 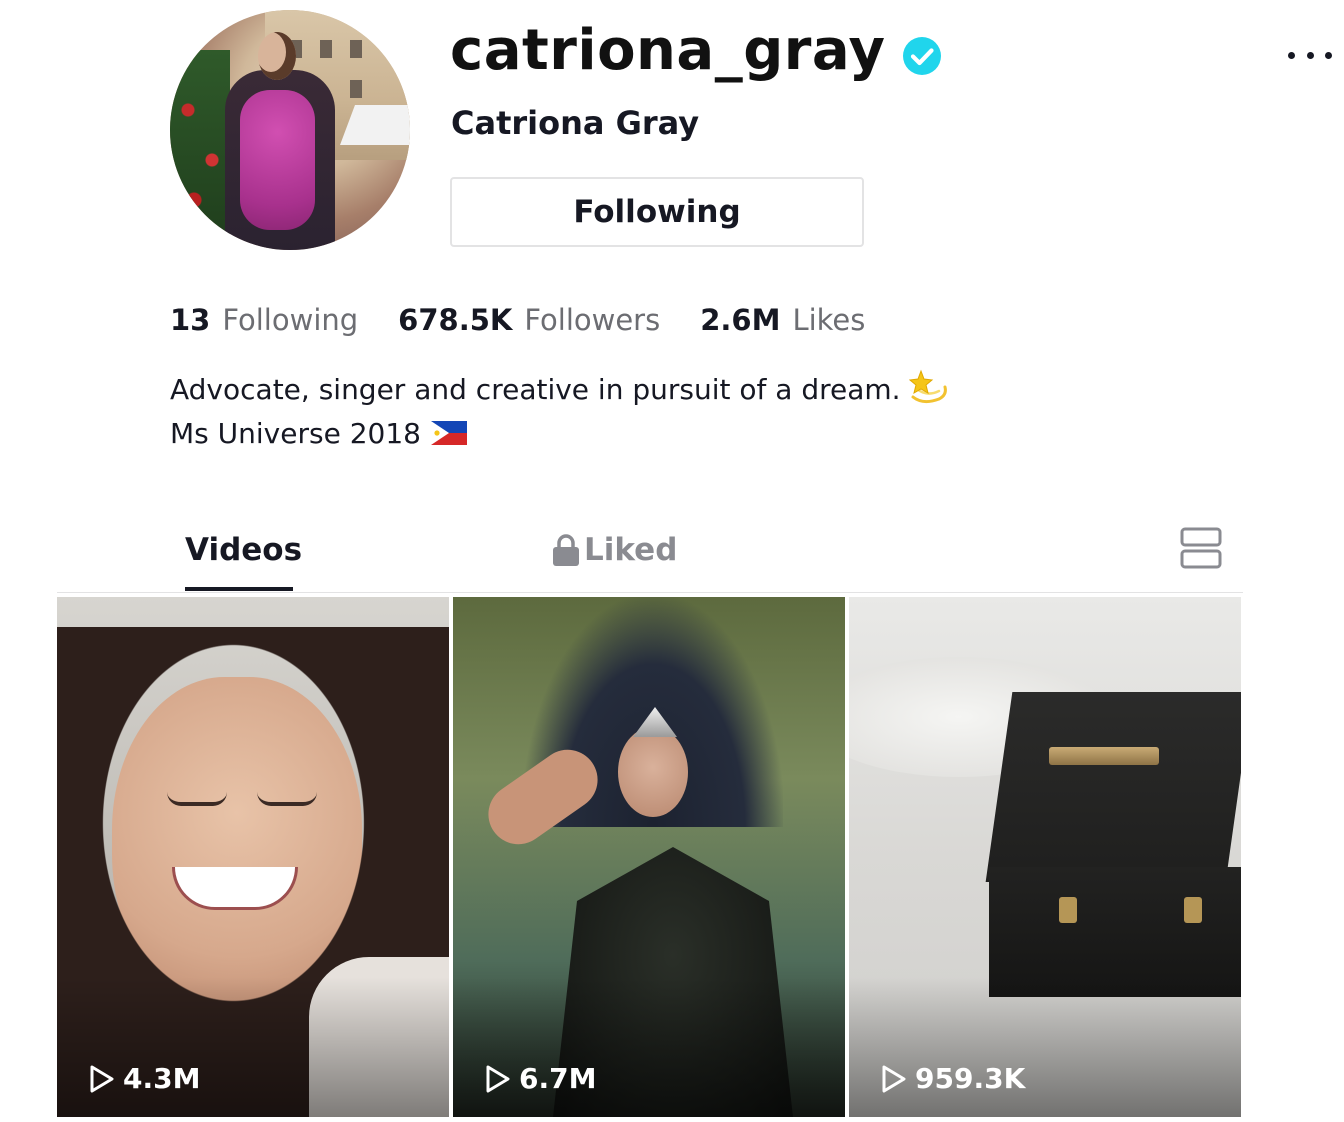 What do you see at coordinates (1045, 1047) in the screenshot?
I see `video-3-shade` at bounding box center [1045, 1047].